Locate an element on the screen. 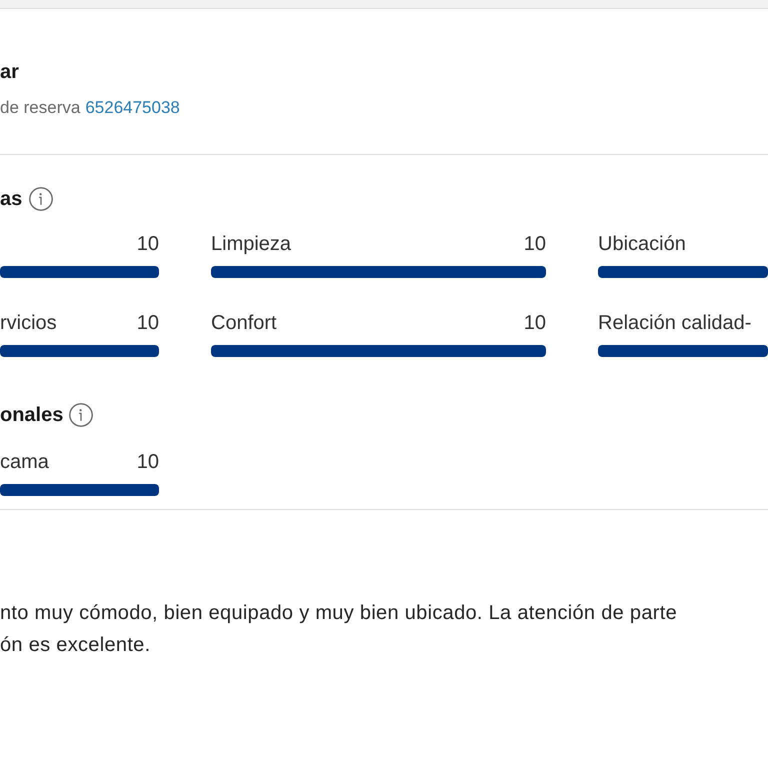 This screenshot has width=768, height=768. category-label: Ubicación is located at coordinates (642, 244).